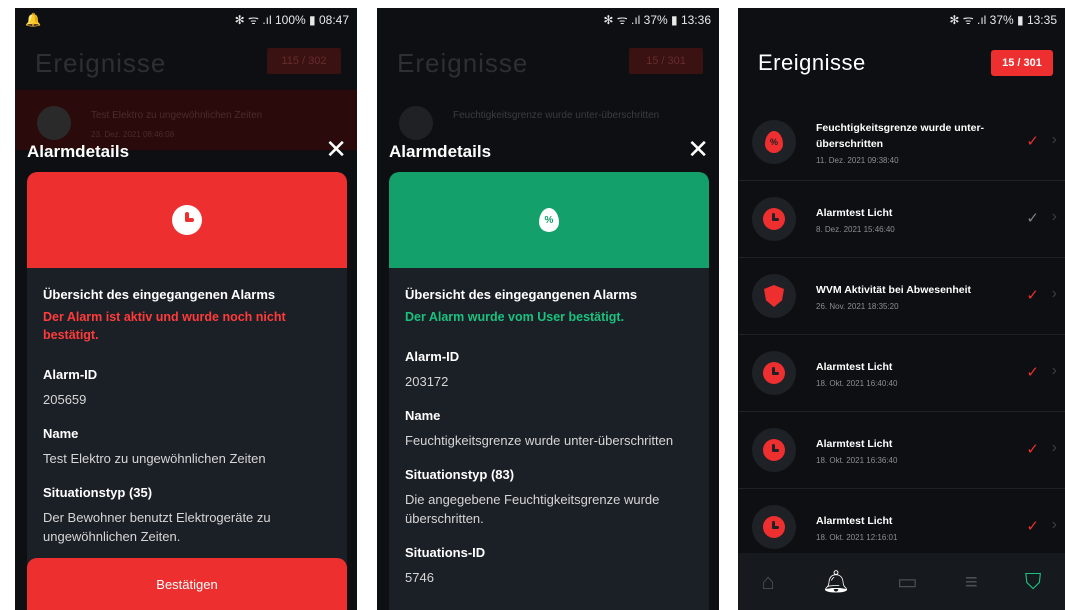 The width and height of the screenshot is (1065, 610). Describe the element at coordinates (857, 537) in the screenshot. I see `event-date: 18. Okt. 2021 12:16:01` at that location.